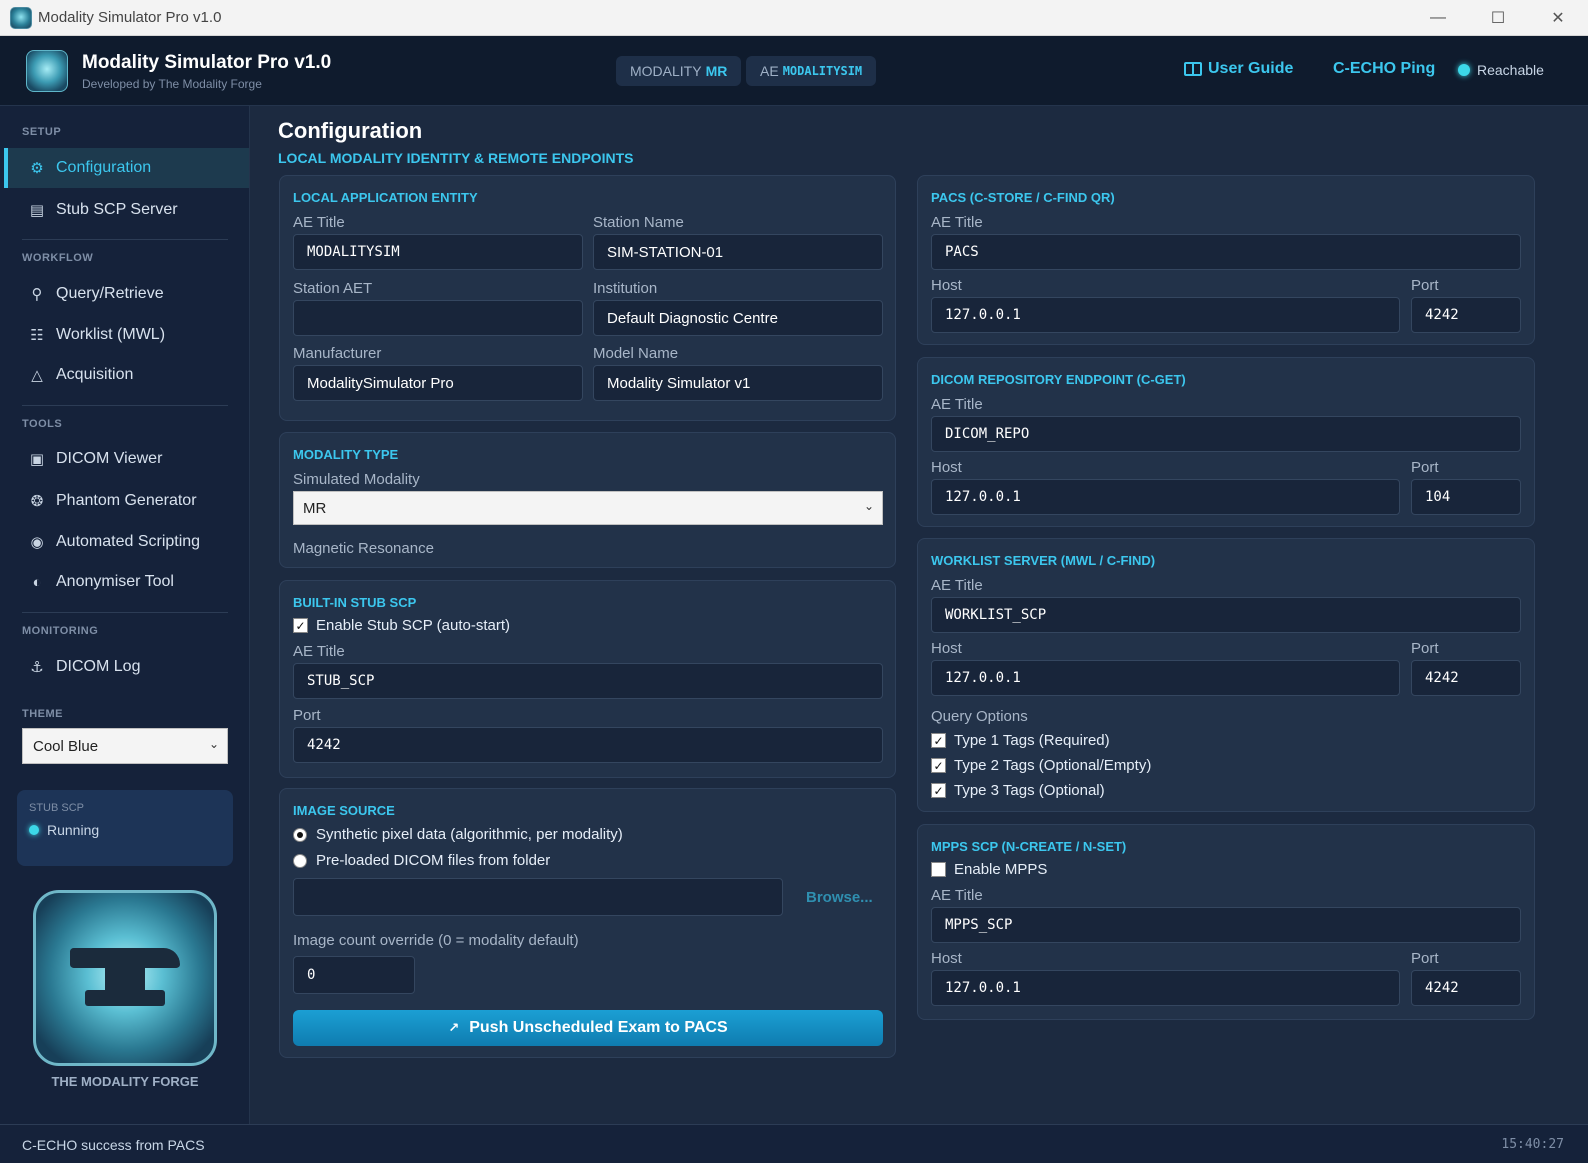 This screenshot has width=1588, height=1163. What do you see at coordinates (113, 1145) in the screenshot?
I see `status-message: C-ECHO success from PACS` at bounding box center [113, 1145].